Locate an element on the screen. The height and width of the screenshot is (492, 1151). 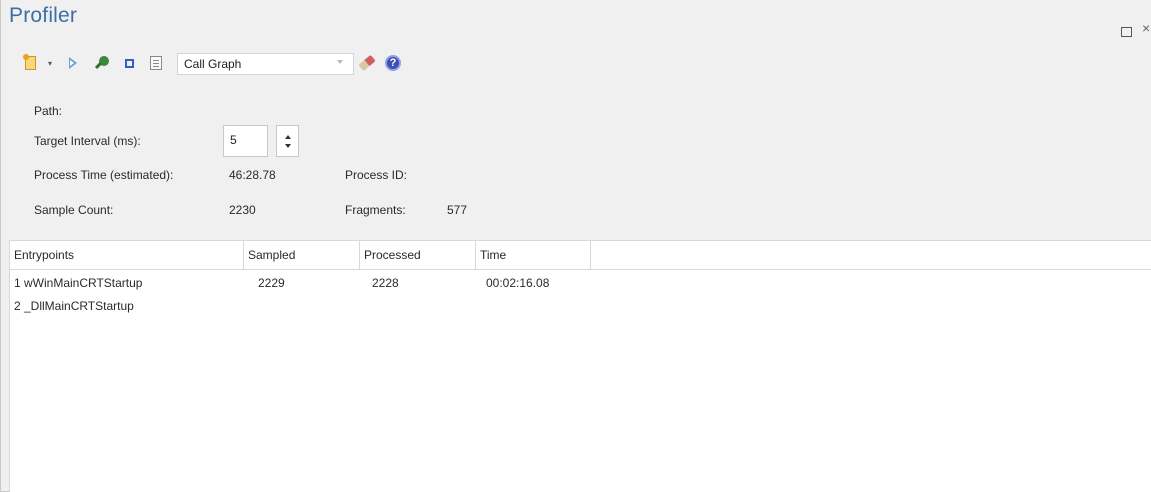
column-header-sampled: Sampled is located at coordinates (302, 255).